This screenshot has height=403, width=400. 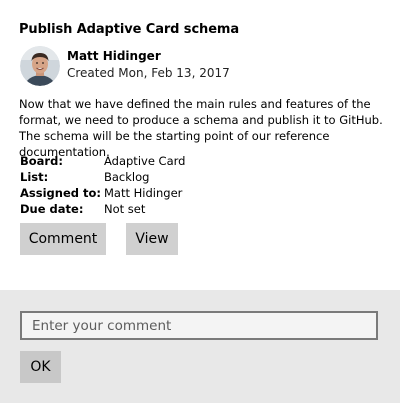 What do you see at coordinates (34, 177) in the screenshot?
I see `fact-key: List:` at bounding box center [34, 177].